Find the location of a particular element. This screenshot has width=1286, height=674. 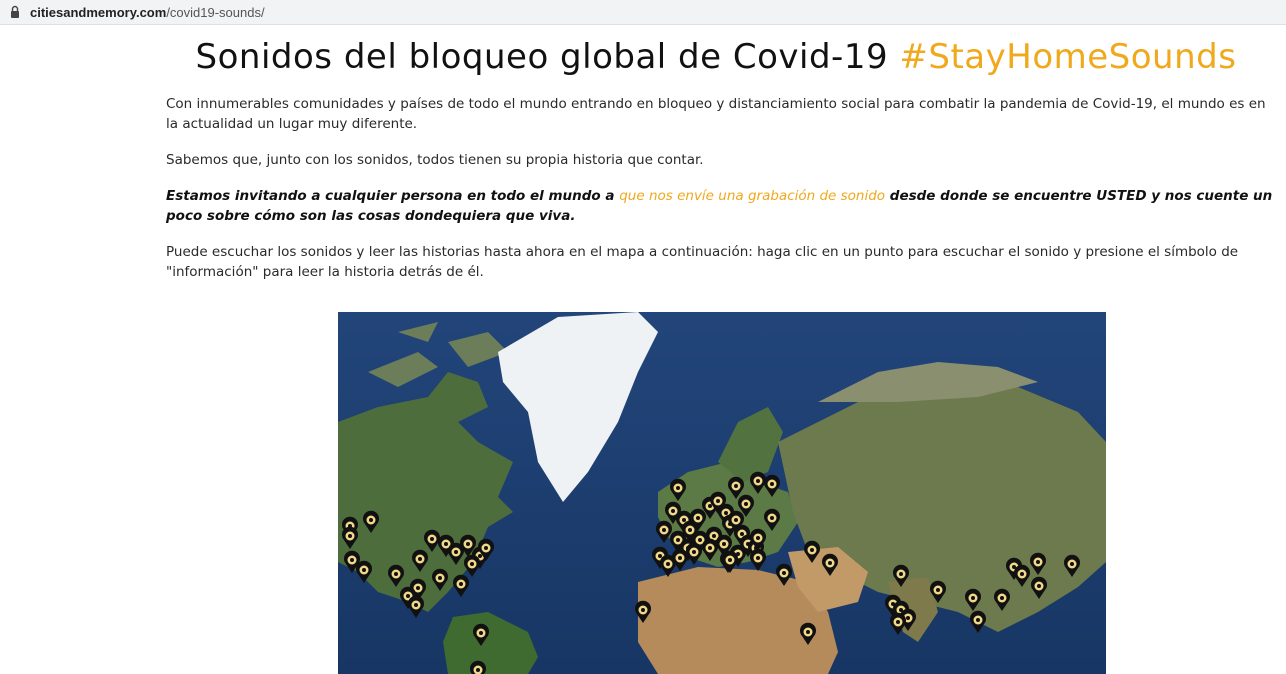

send-recording-link: que nos envíe una grabación de sonido is located at coordinates (752, 196).